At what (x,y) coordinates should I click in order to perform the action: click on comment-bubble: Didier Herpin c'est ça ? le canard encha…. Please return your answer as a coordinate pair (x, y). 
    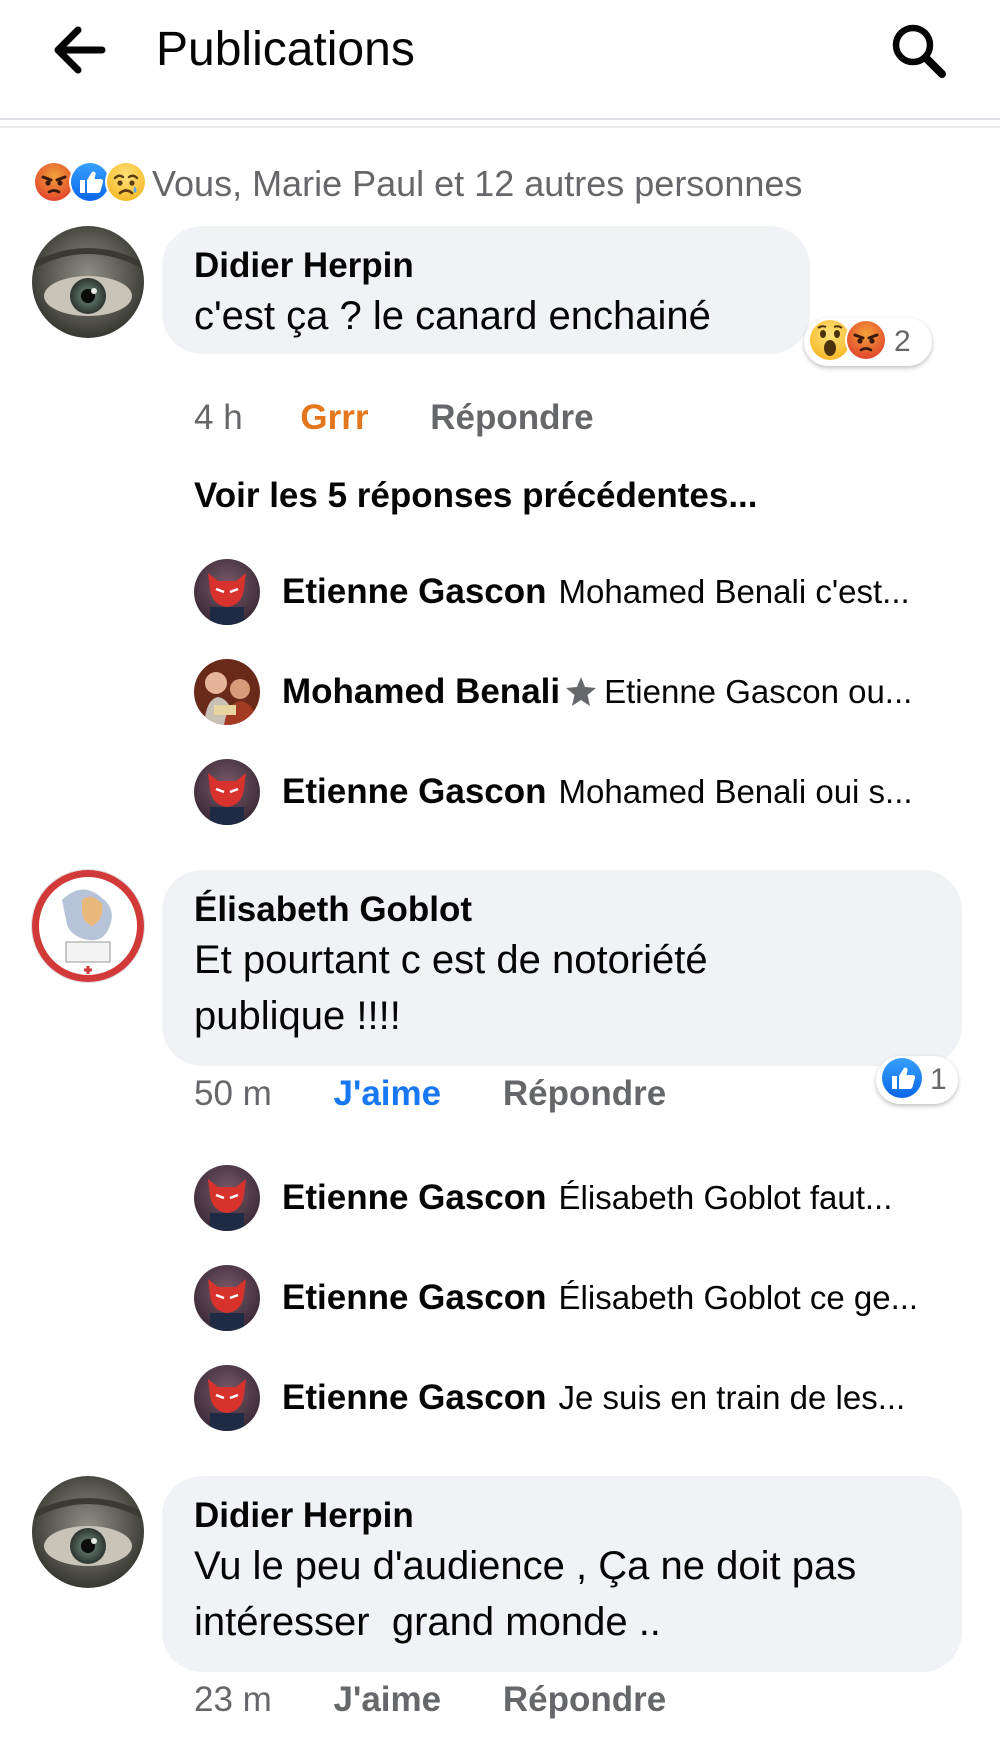
    Looking at the image, I should click on (486, 290).